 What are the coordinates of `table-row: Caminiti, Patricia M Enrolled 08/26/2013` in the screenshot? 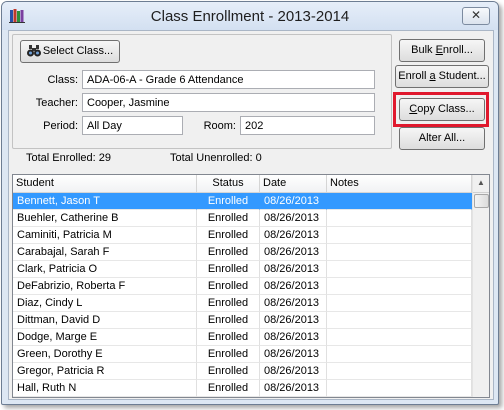 It's located at (242, 235).